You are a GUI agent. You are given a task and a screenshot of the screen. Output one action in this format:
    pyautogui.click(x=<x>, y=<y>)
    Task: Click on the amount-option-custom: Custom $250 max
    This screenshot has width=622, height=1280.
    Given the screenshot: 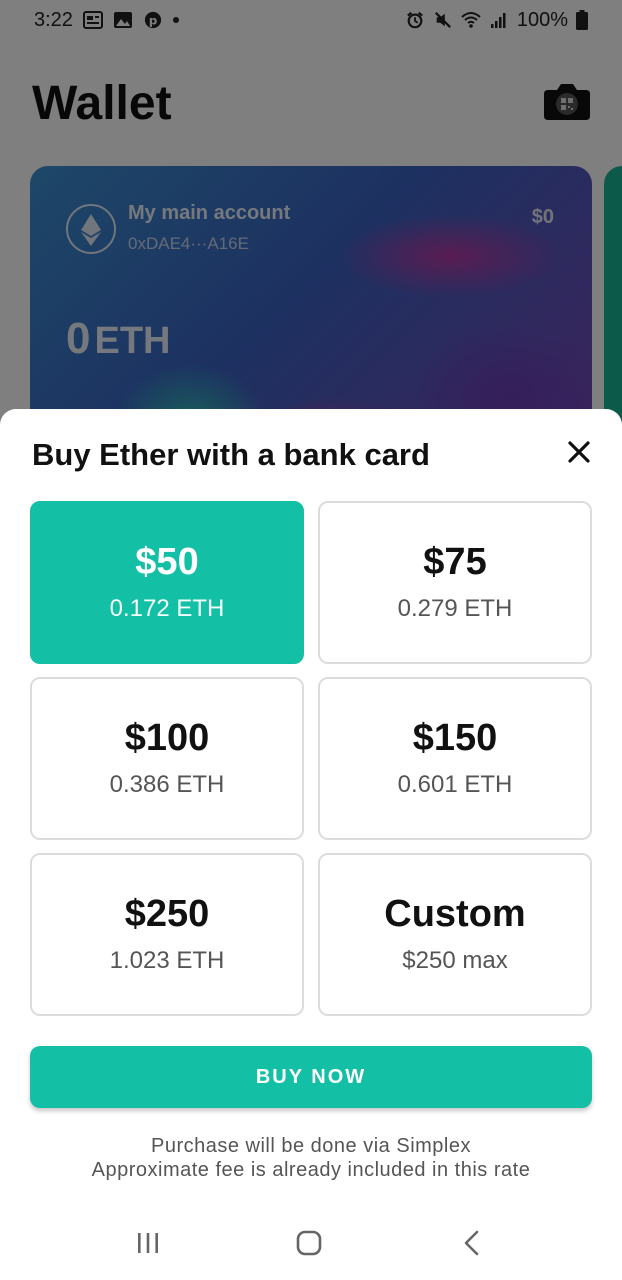 What is the action you would take?
    pyautogui.click(x=455, y=934)
    